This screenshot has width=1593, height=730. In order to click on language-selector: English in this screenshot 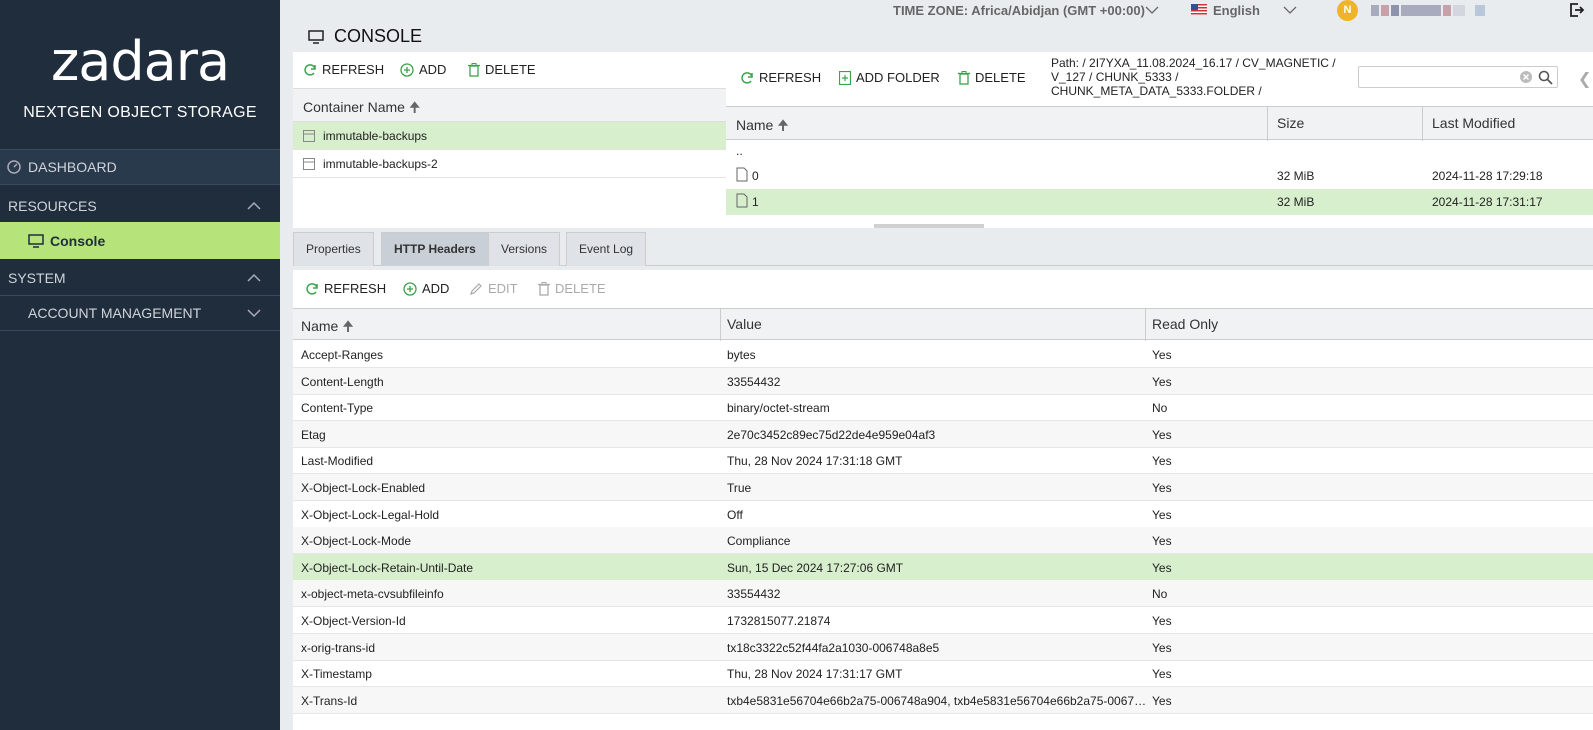, I will do `click(1236, 10)`.